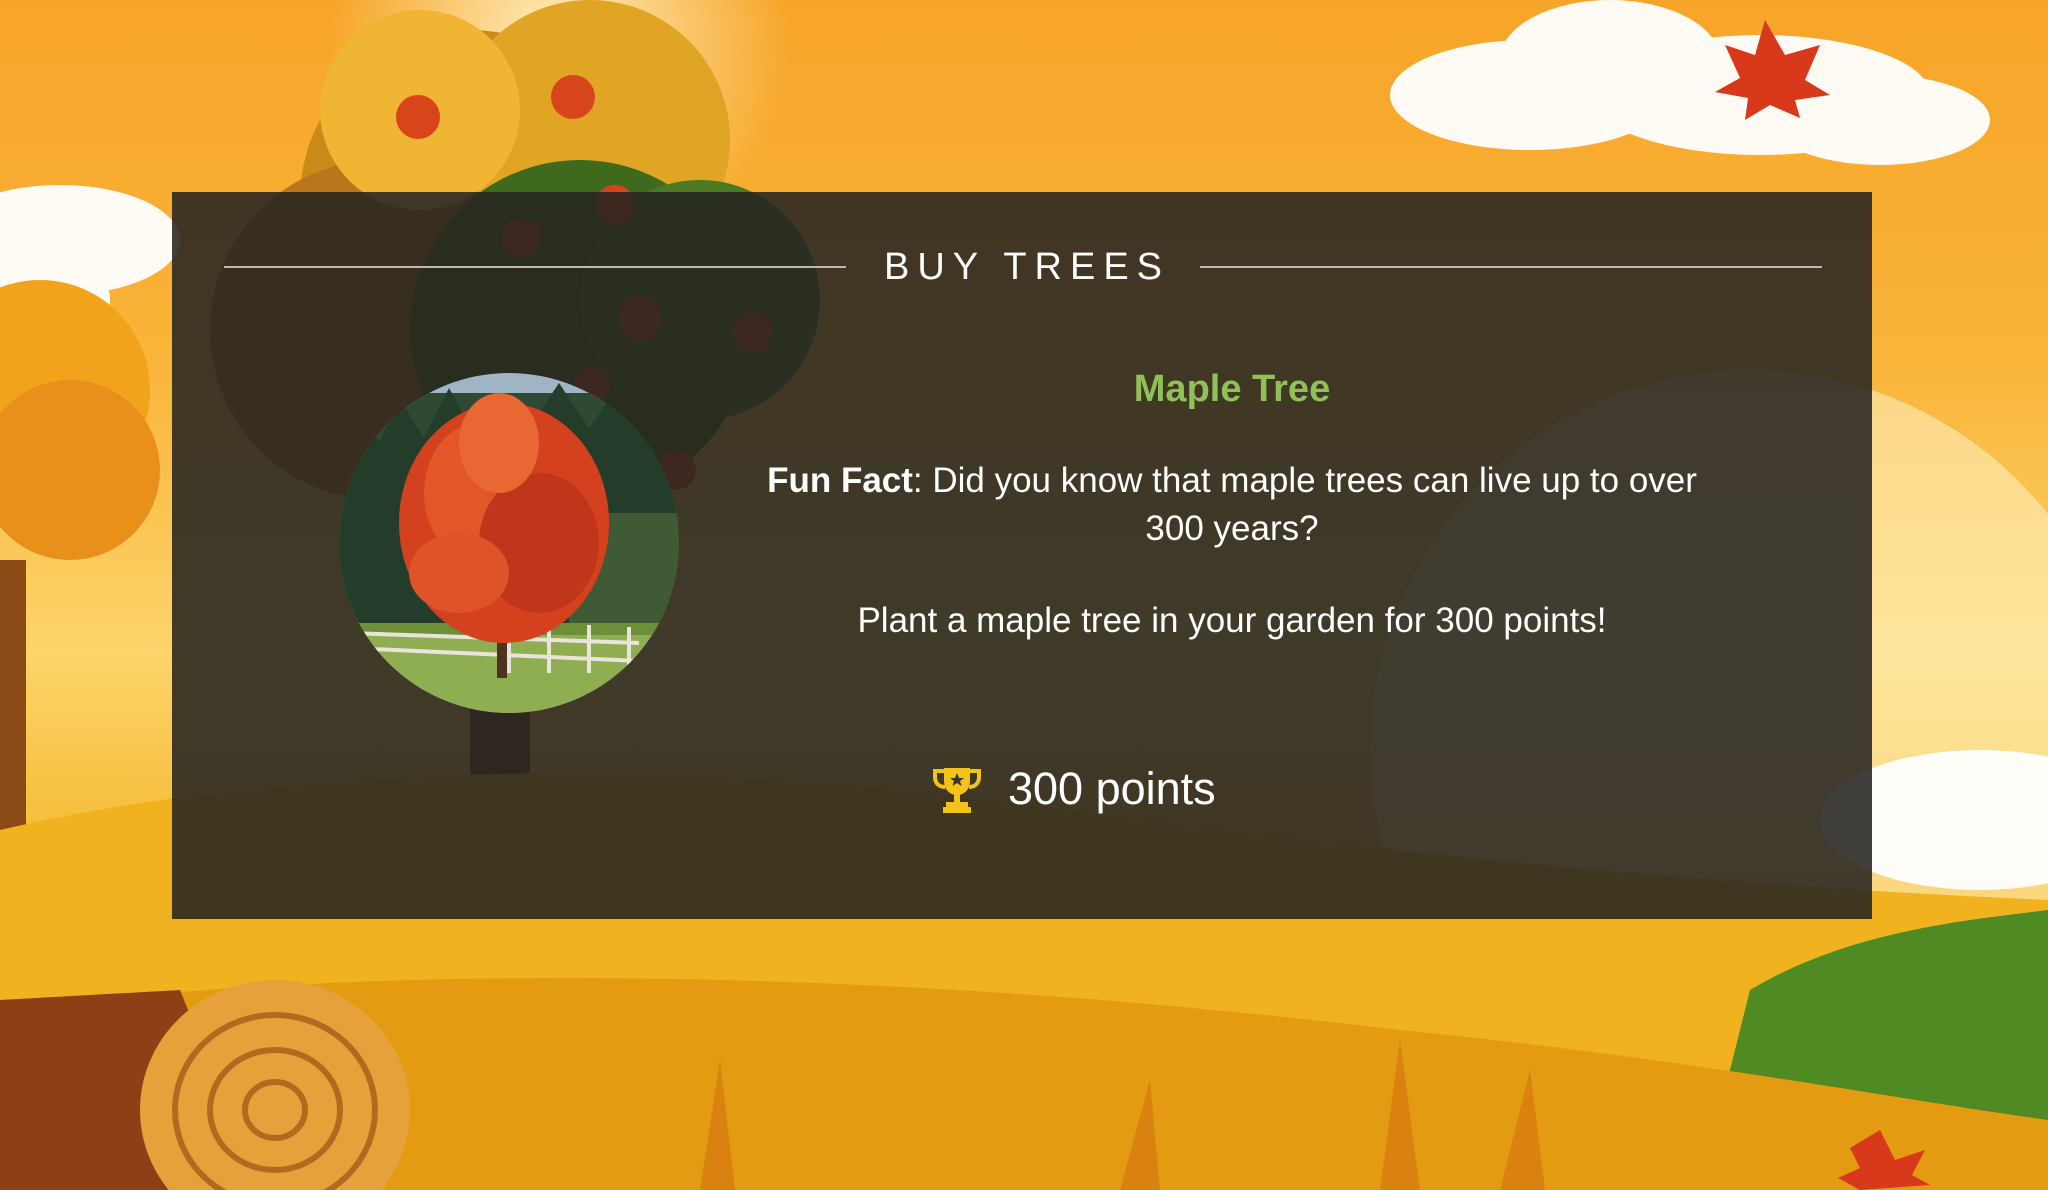  I want to click on price-button: 300 points, so click(1073, 789).